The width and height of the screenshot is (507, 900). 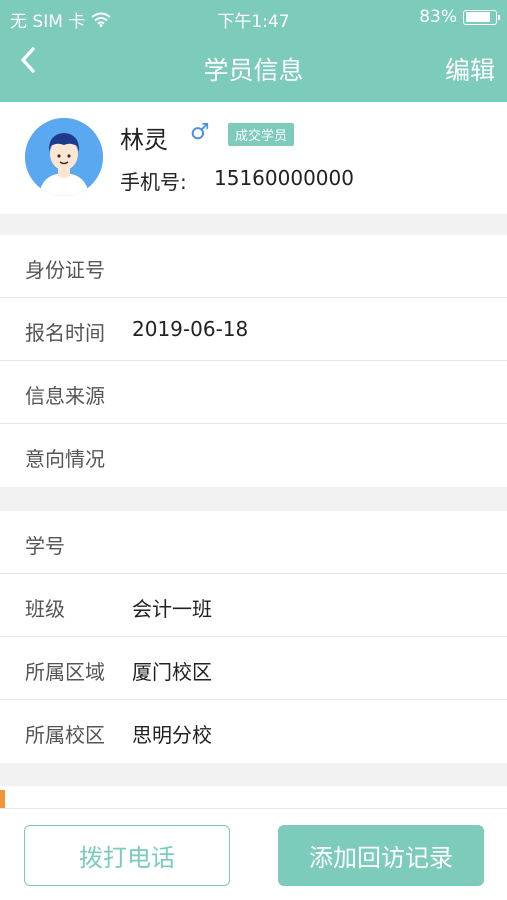 I want to click on row-value: 会计一班, so click(x=172, y=609).